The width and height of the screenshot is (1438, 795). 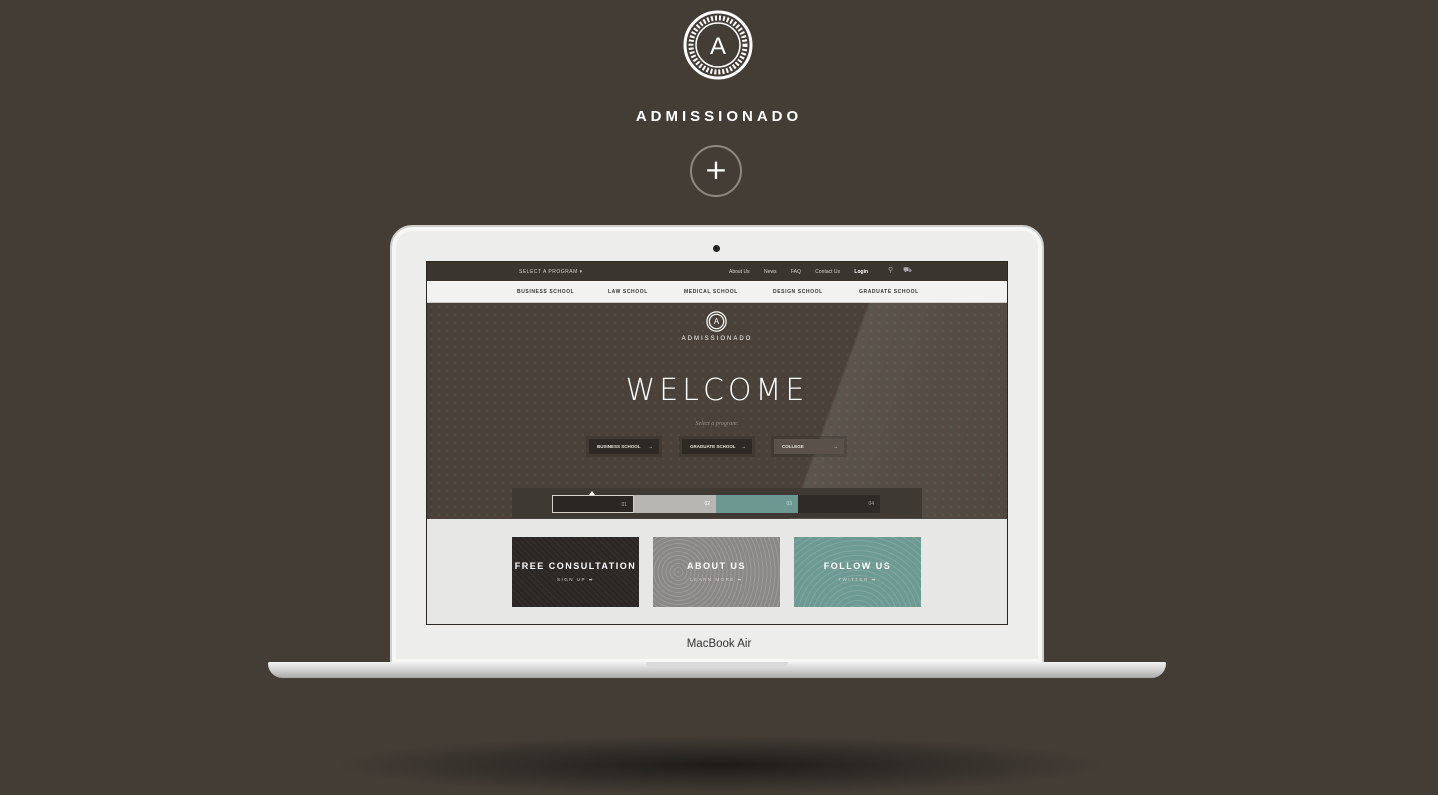 What do you see at coordinates (857, 572) in the screenshot?
I see `card-follow-us: FOLLOW US TWITTER ➡` at bounding box center [857, 572].